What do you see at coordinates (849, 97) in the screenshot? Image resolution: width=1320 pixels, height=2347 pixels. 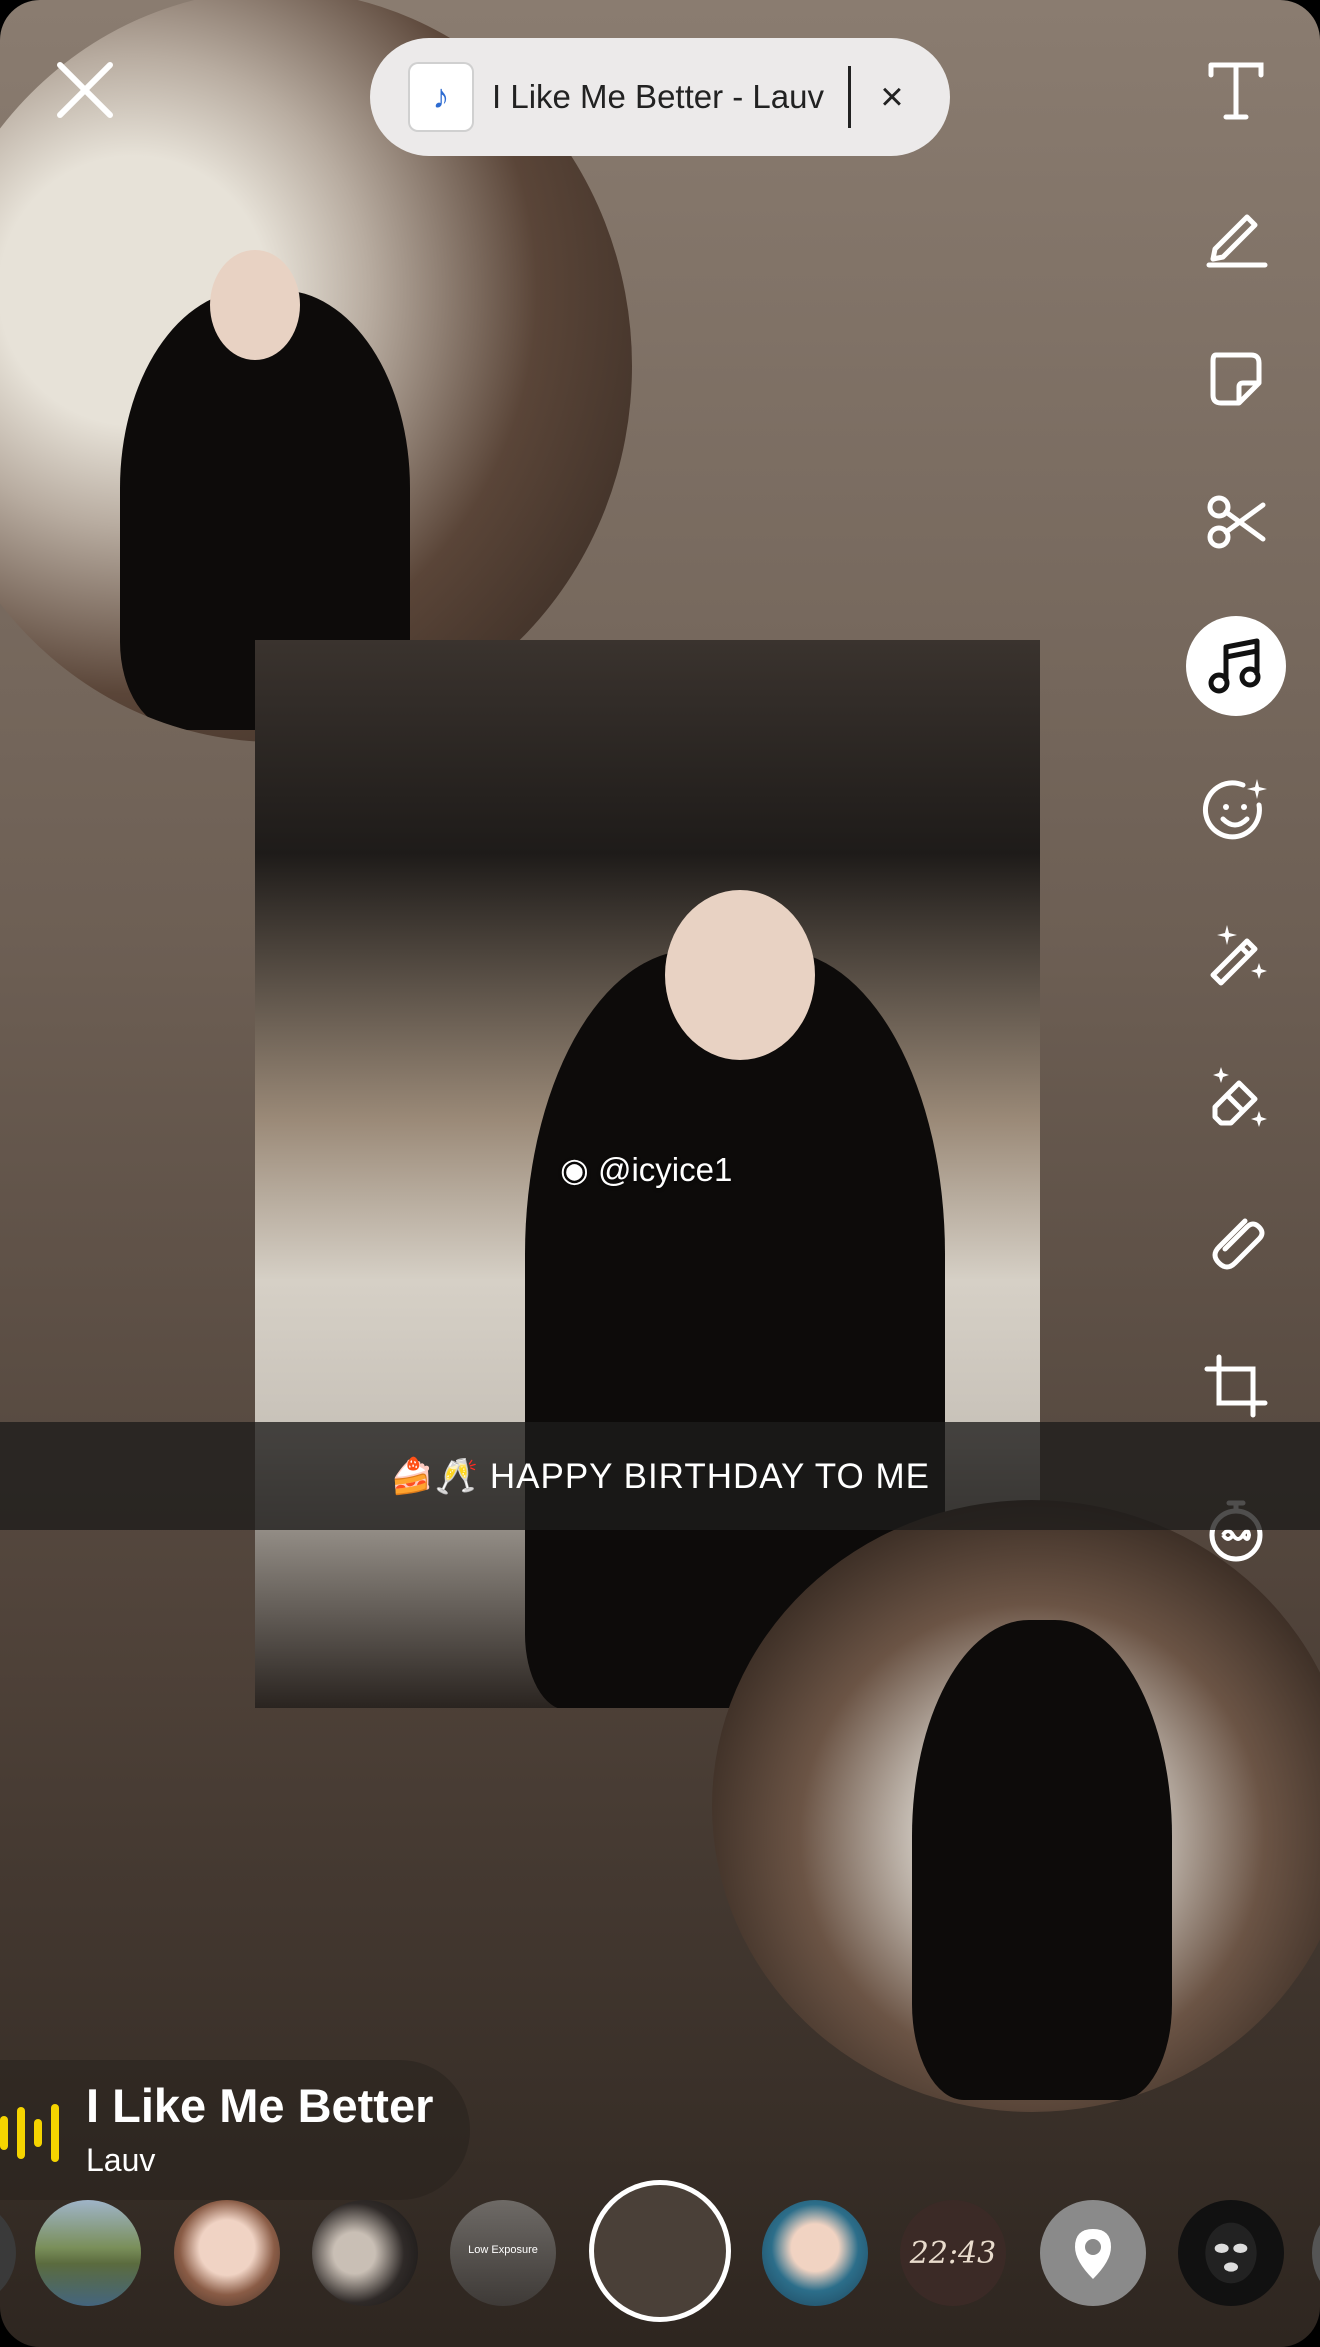 I see `divider` at bounding box center [849, 97].